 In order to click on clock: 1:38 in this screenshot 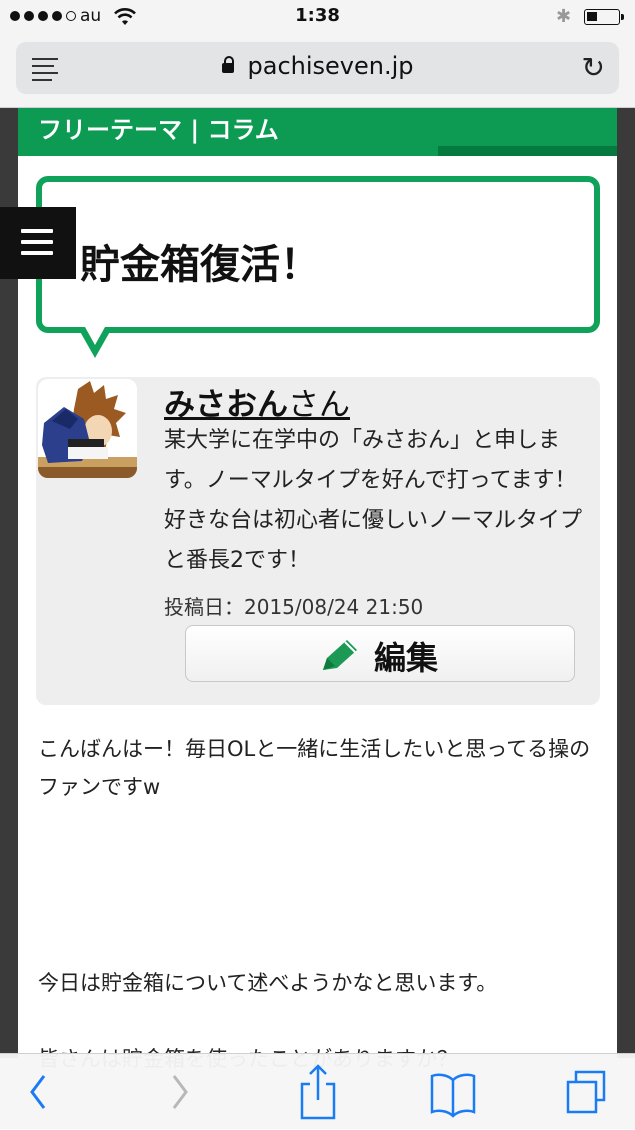, I will do `click(317, 15)`.